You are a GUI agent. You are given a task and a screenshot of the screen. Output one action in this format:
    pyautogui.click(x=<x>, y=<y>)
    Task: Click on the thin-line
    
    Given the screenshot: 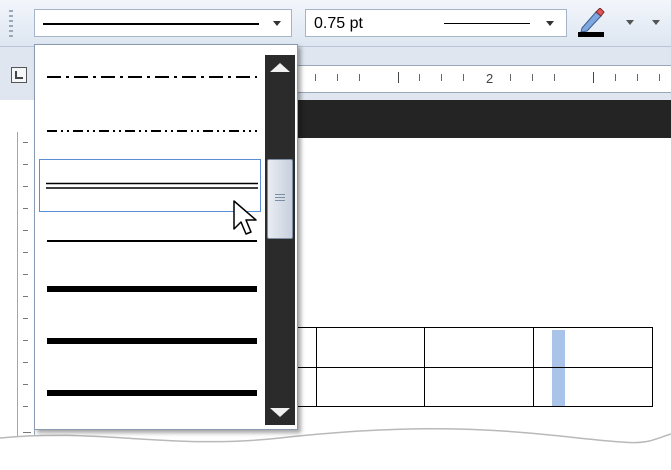 What is the action you would take?
    pyautogui.click(x=152, y=241)
    